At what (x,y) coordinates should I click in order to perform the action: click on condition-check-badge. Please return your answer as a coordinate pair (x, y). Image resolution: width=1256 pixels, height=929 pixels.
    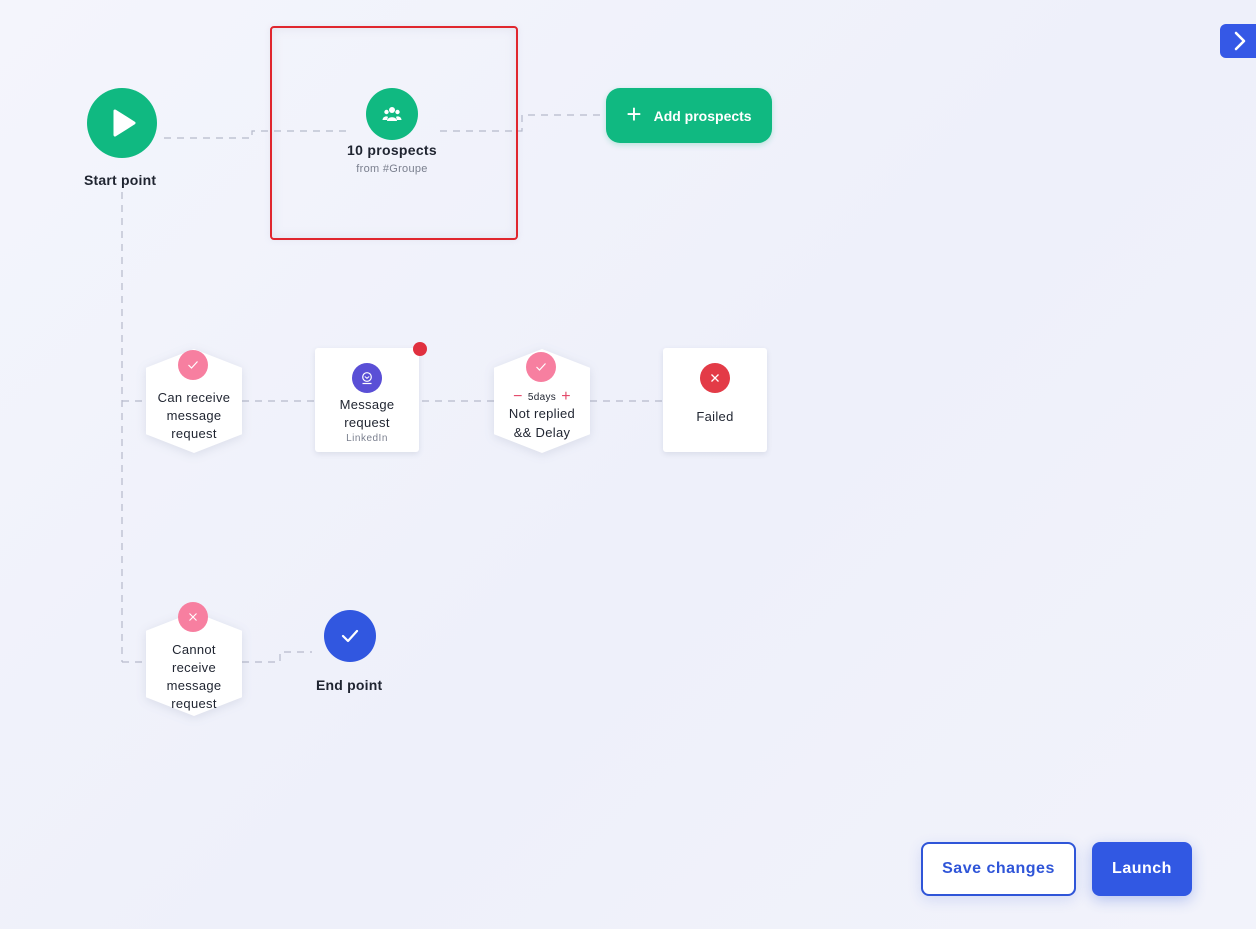
    Looking at the image, I should click on (193, 365).